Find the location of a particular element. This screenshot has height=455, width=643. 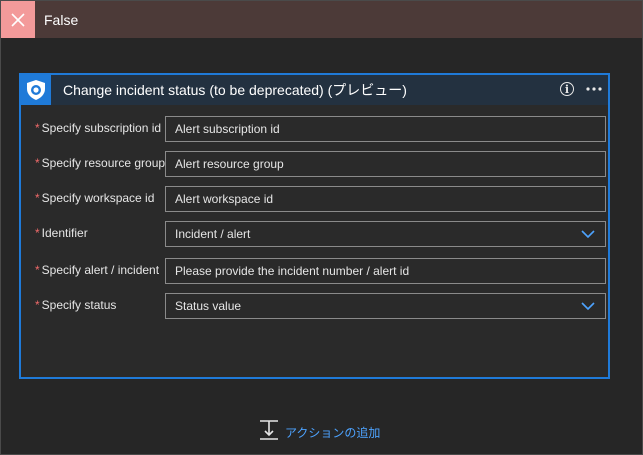

field-label-text: Specify alert / incident is located at coordinates (100, 270).